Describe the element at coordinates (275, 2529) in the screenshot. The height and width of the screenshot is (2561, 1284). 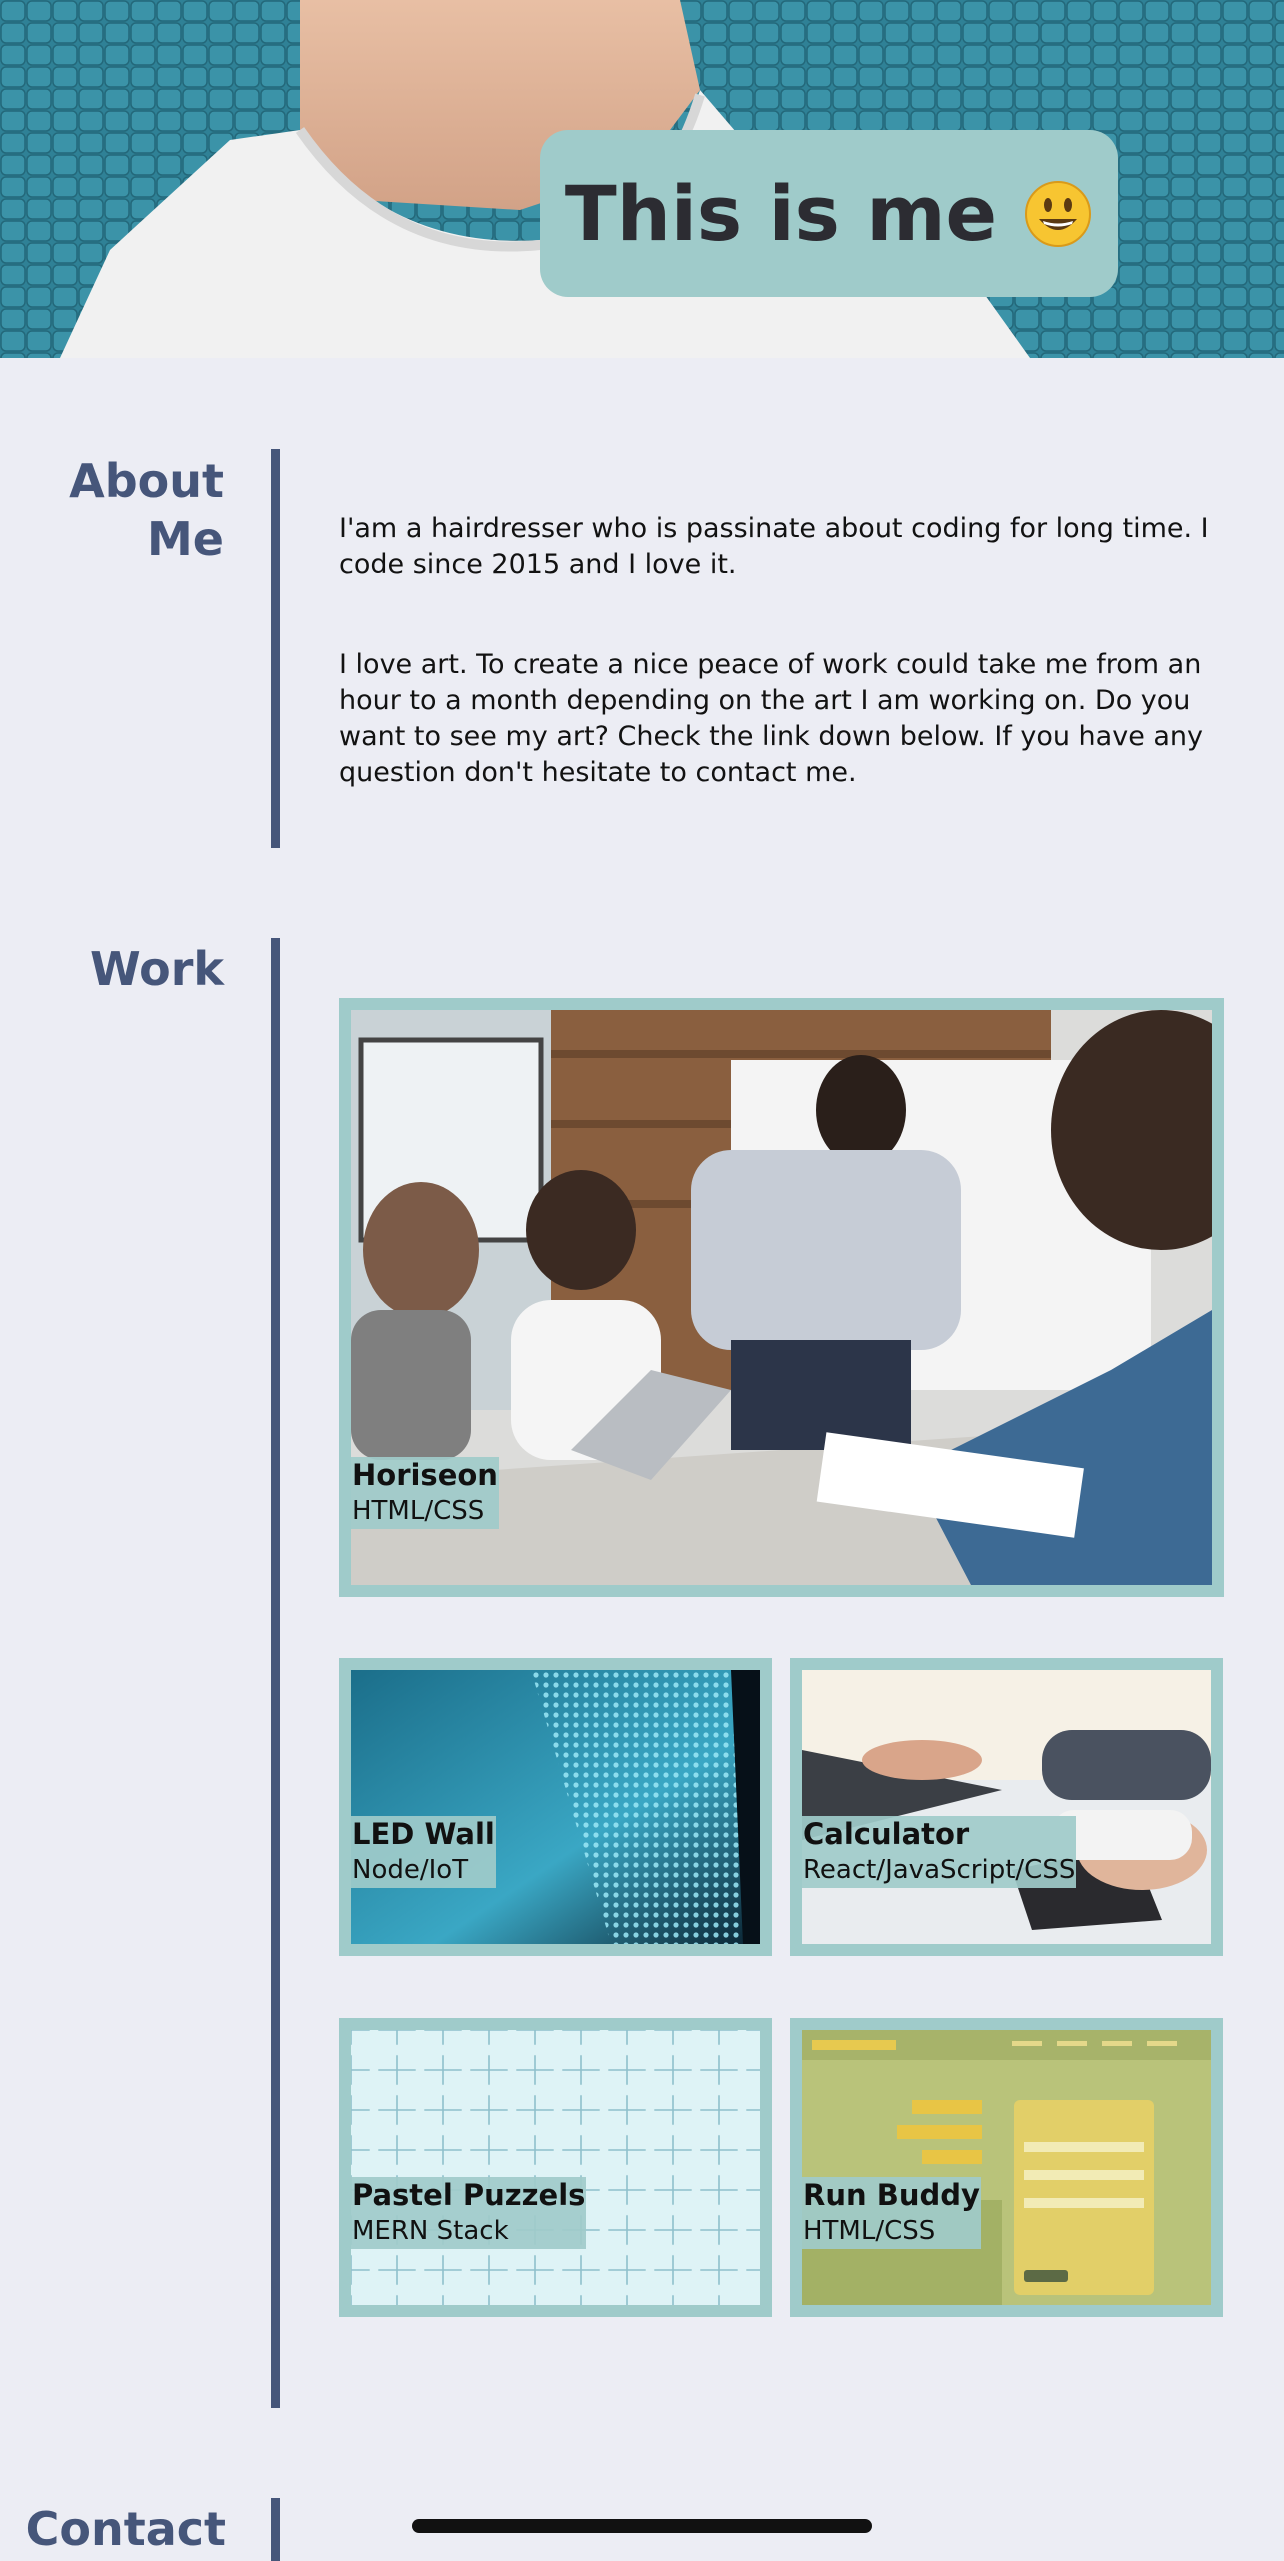
I see `contact-divider` at that location.